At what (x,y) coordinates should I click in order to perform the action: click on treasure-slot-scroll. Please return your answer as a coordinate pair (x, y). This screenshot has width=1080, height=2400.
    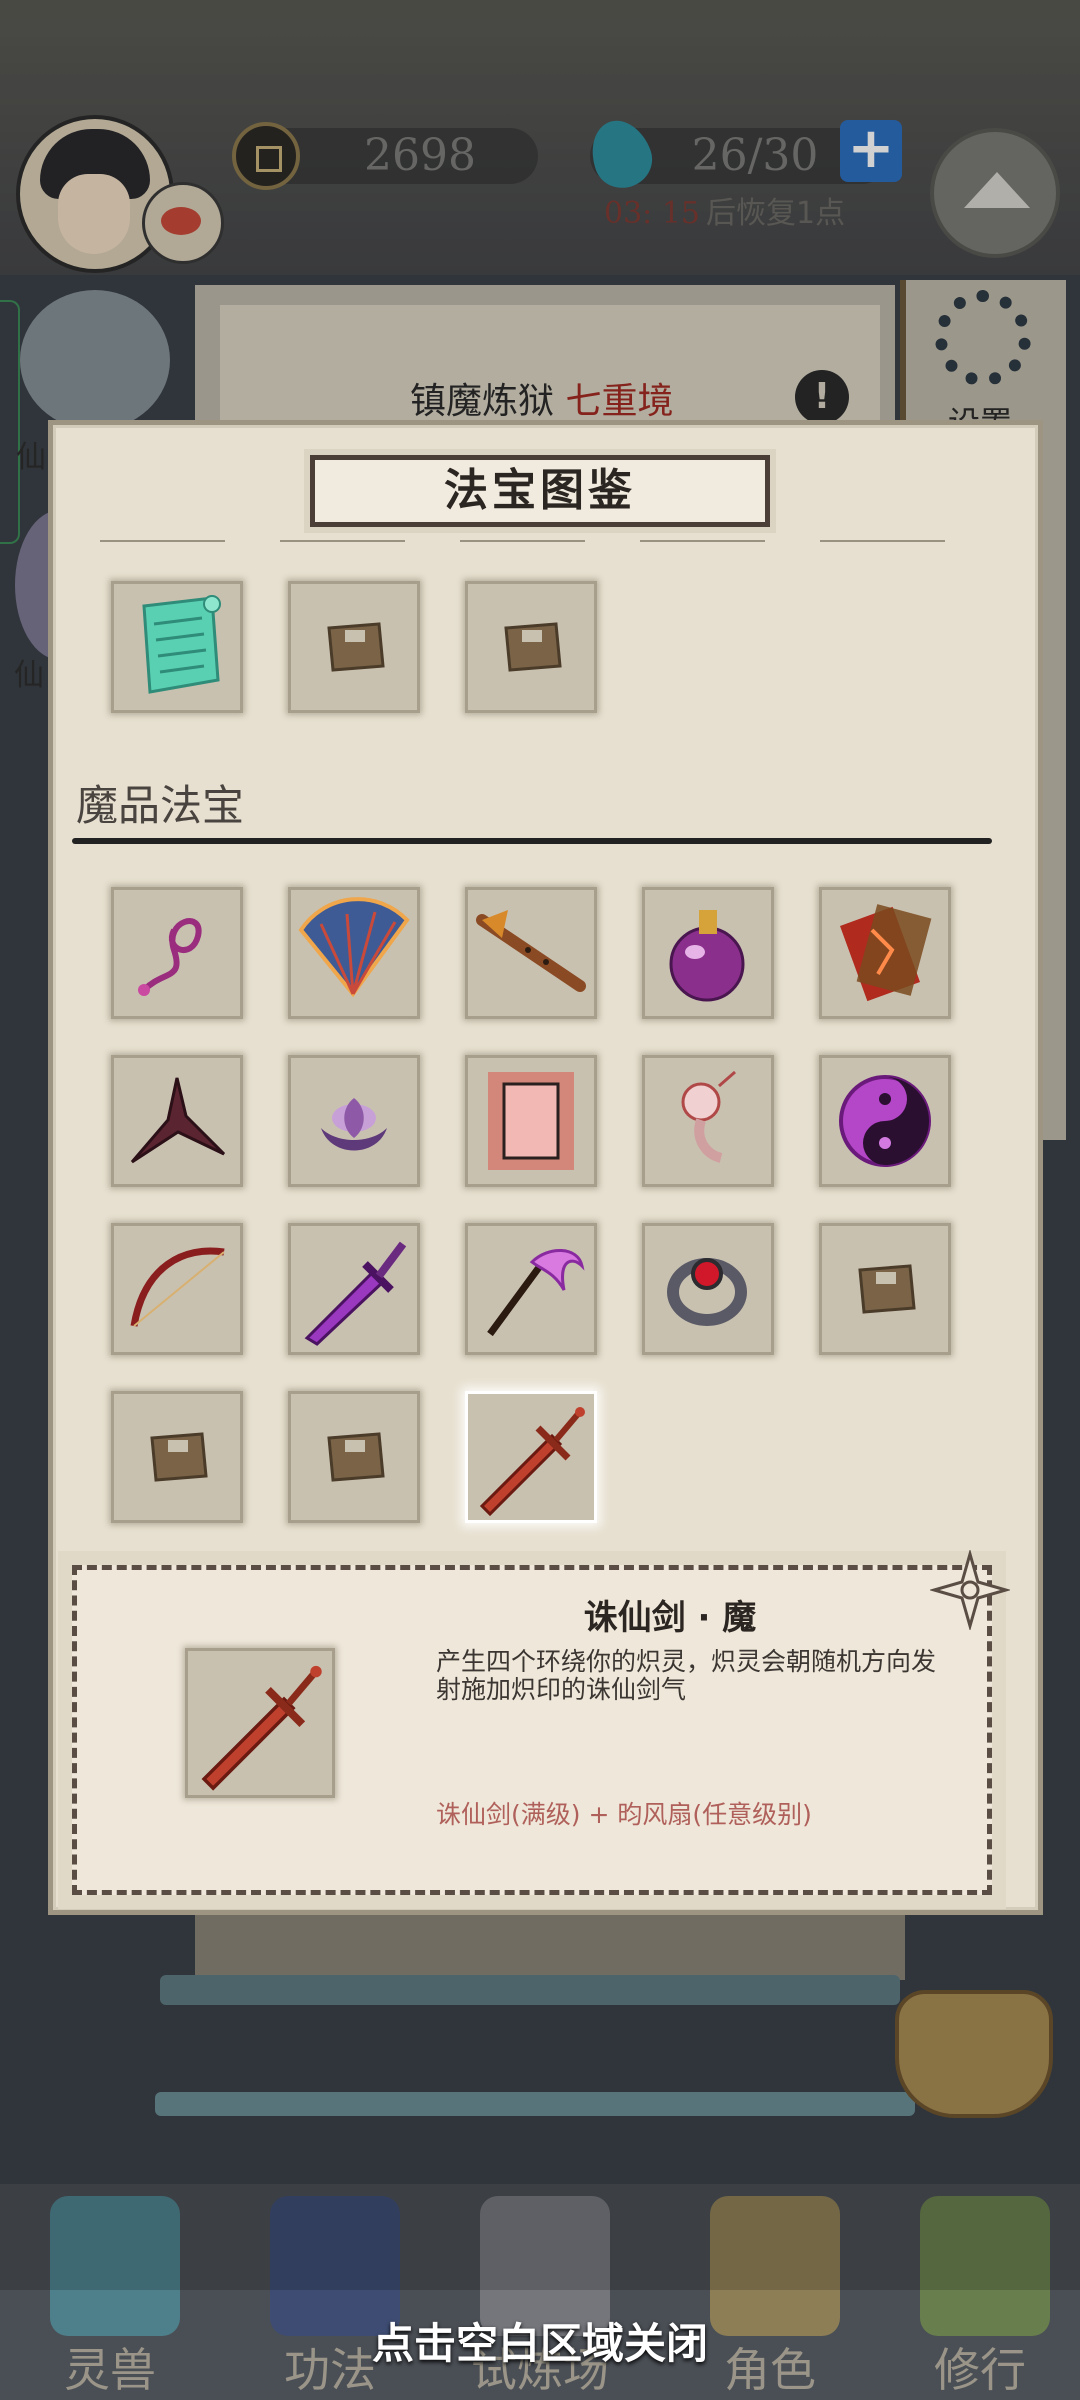
    Looking at the image, I should click on (177, 647).